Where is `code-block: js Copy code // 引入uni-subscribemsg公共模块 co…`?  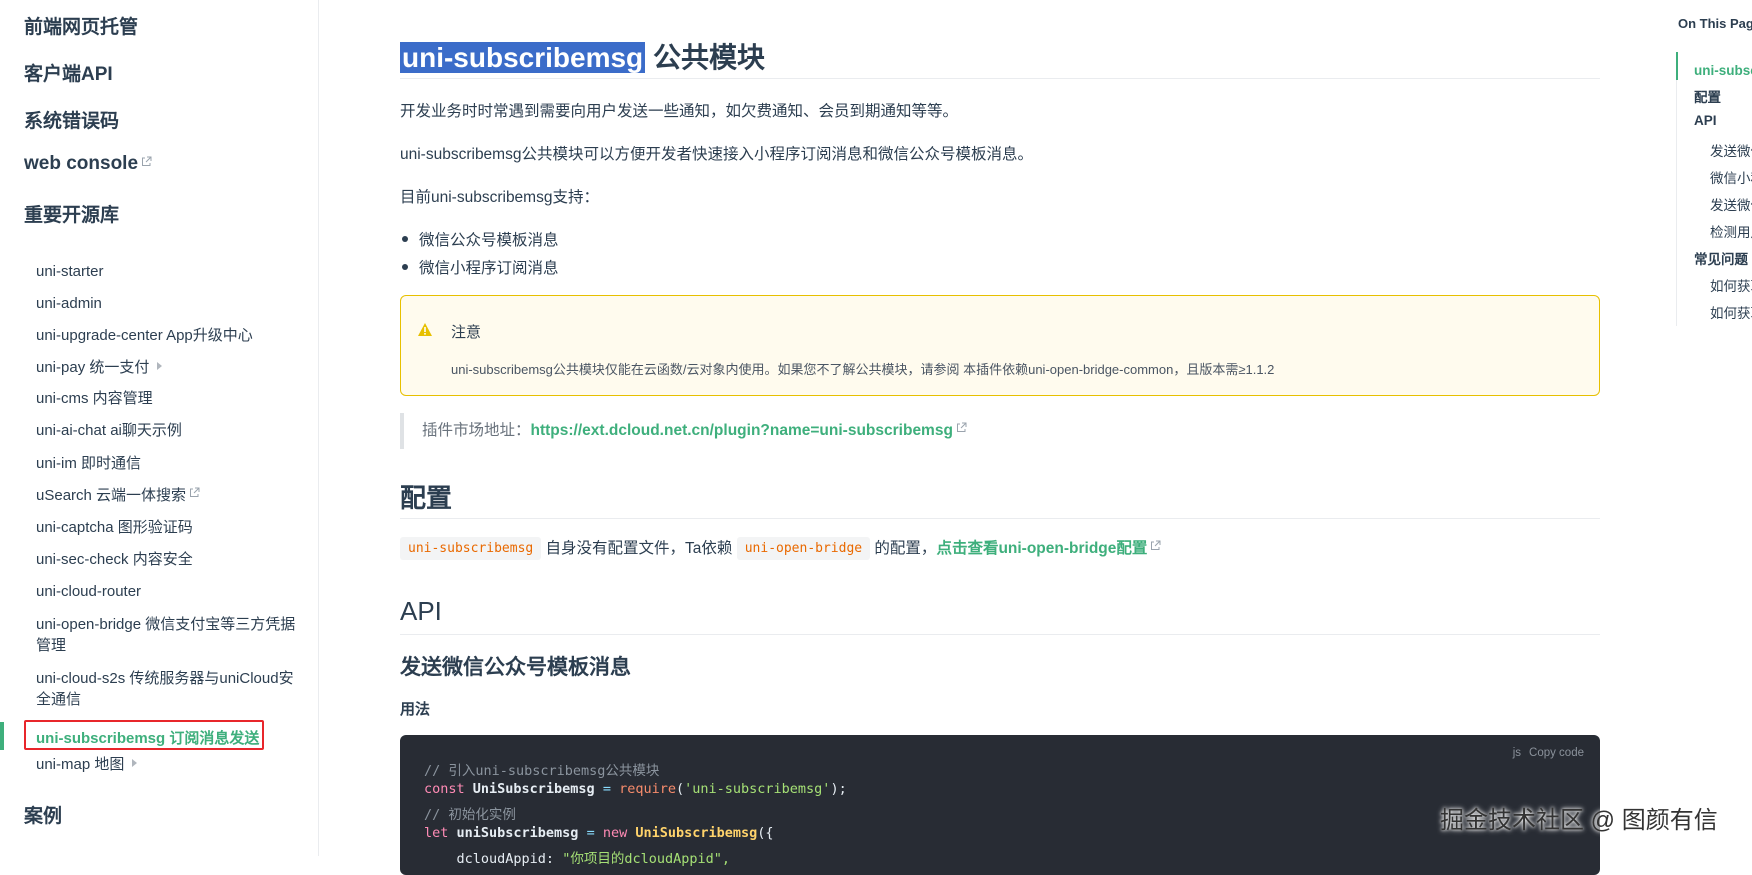
code-block: js Copy code // 引入uni-subscribemsg公共模块 co… is located at coordinates (1000, 805).